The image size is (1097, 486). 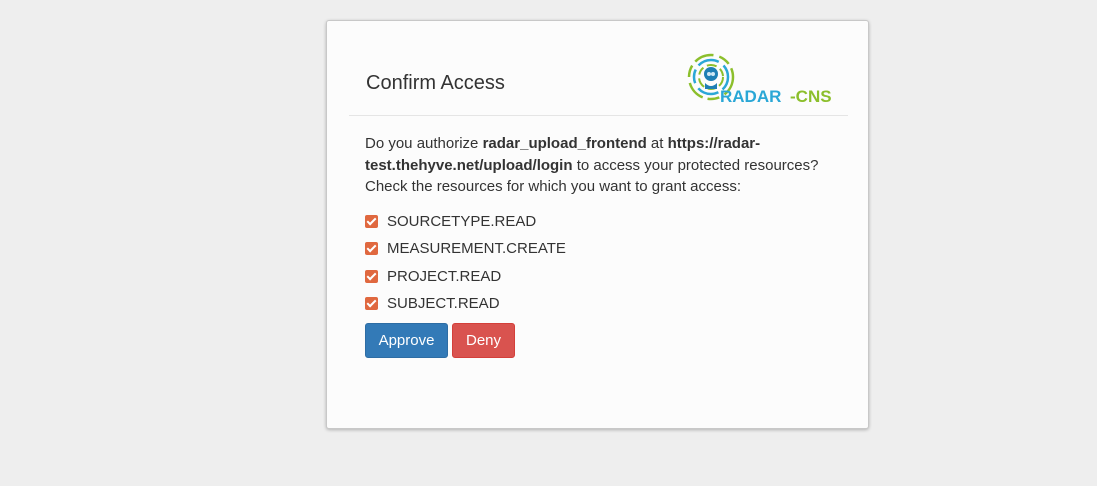 What do you see at coordinates (424, 143) in the screenshot?
I see `prompt-part-1: Do you authorize` at bounding box center [424, 143].